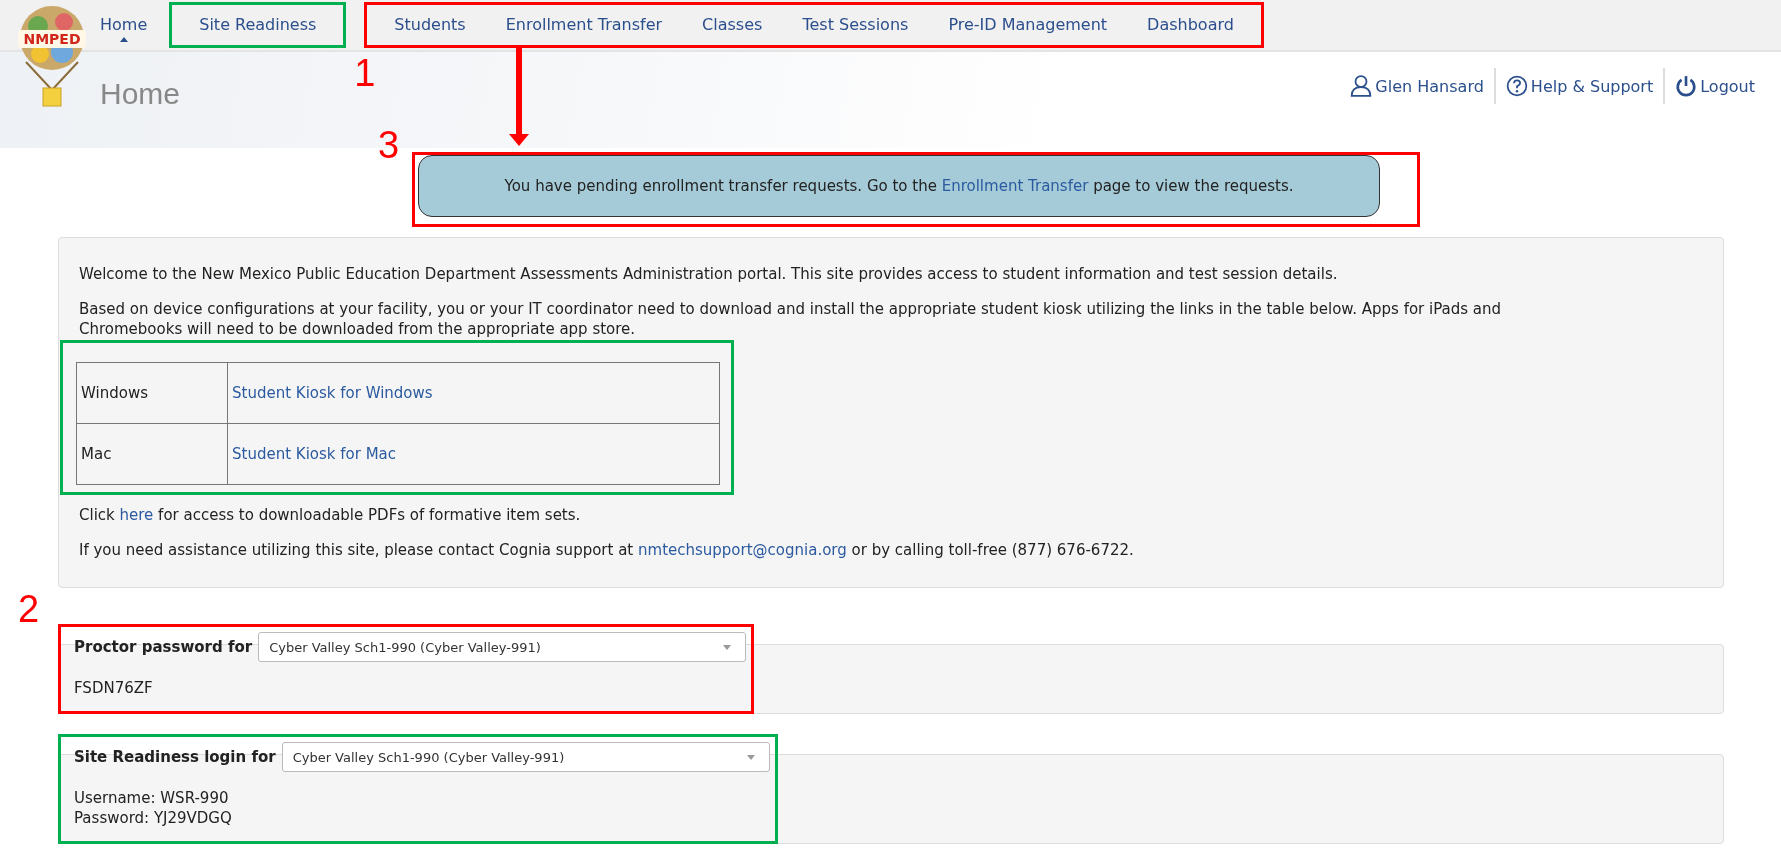 This screenshot has height=866, width=1781. Describe the element at coordinates (709, 274) in the screenshot. I see `paragraph: Welcome to the New Mexico Public Education Department Assessments Administration portal. This site provides access to student information and test session details.` at that location.